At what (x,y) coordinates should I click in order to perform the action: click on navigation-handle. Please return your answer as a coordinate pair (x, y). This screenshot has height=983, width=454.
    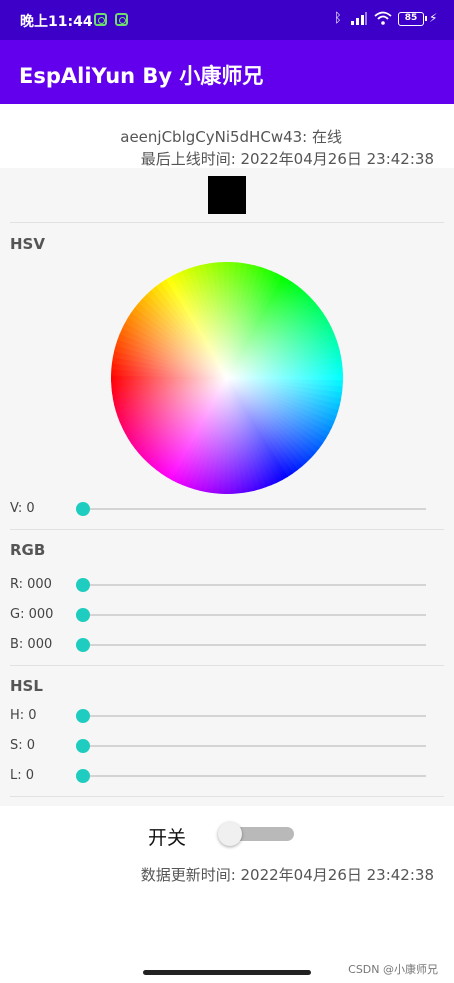
    Looking at the image, I should click on (227, 972).